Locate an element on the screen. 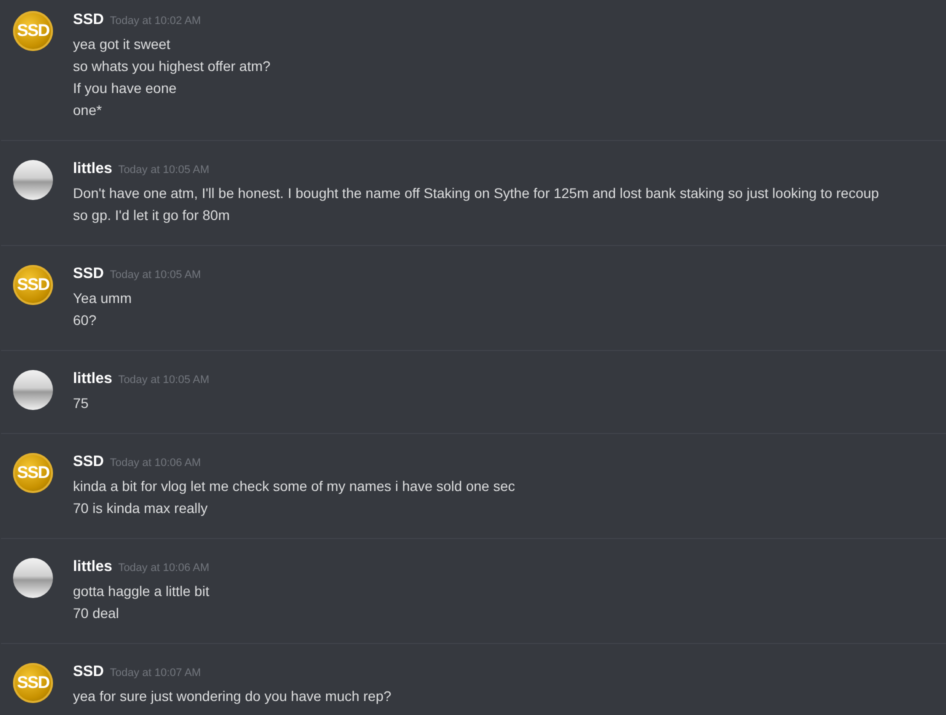 The width and height of the screenshot is (946, 715). message-text: 75 is located at coordinates (81, 403).